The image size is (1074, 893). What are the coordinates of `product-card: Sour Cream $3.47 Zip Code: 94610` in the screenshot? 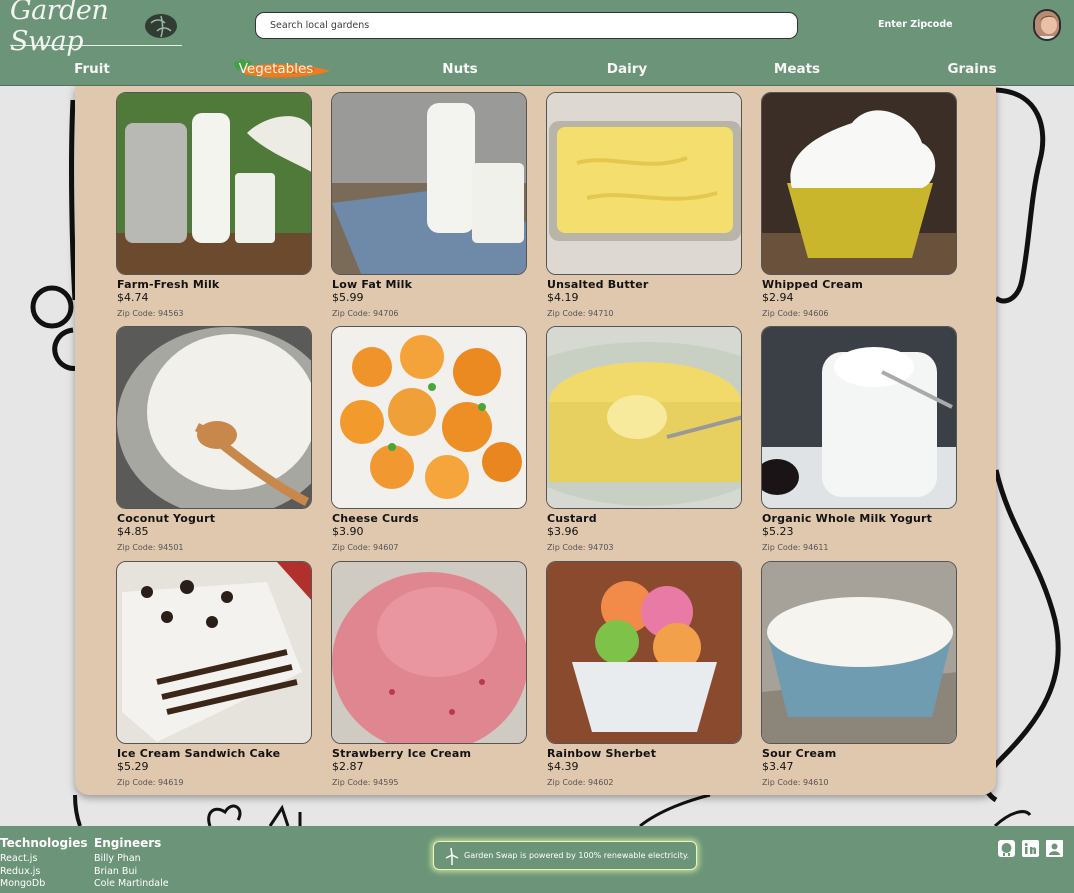 It's located at (859, 677).